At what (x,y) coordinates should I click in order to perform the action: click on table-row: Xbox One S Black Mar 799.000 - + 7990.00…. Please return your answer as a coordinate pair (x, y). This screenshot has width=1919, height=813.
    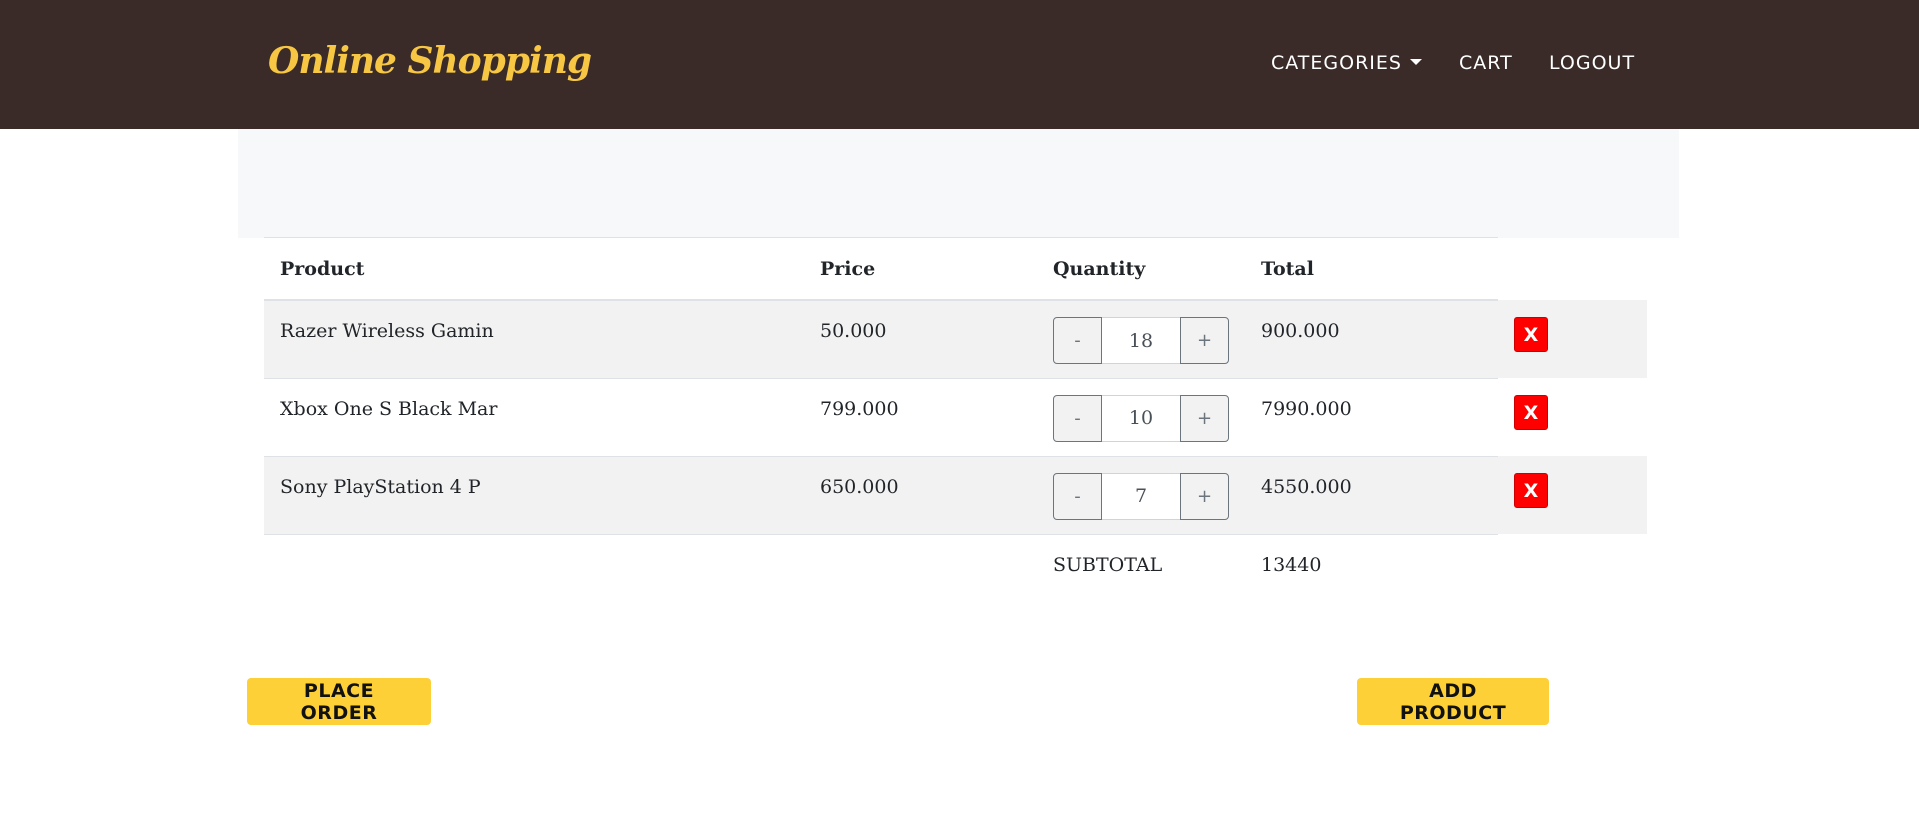
    Looking at the image, I should click on (955, 417).